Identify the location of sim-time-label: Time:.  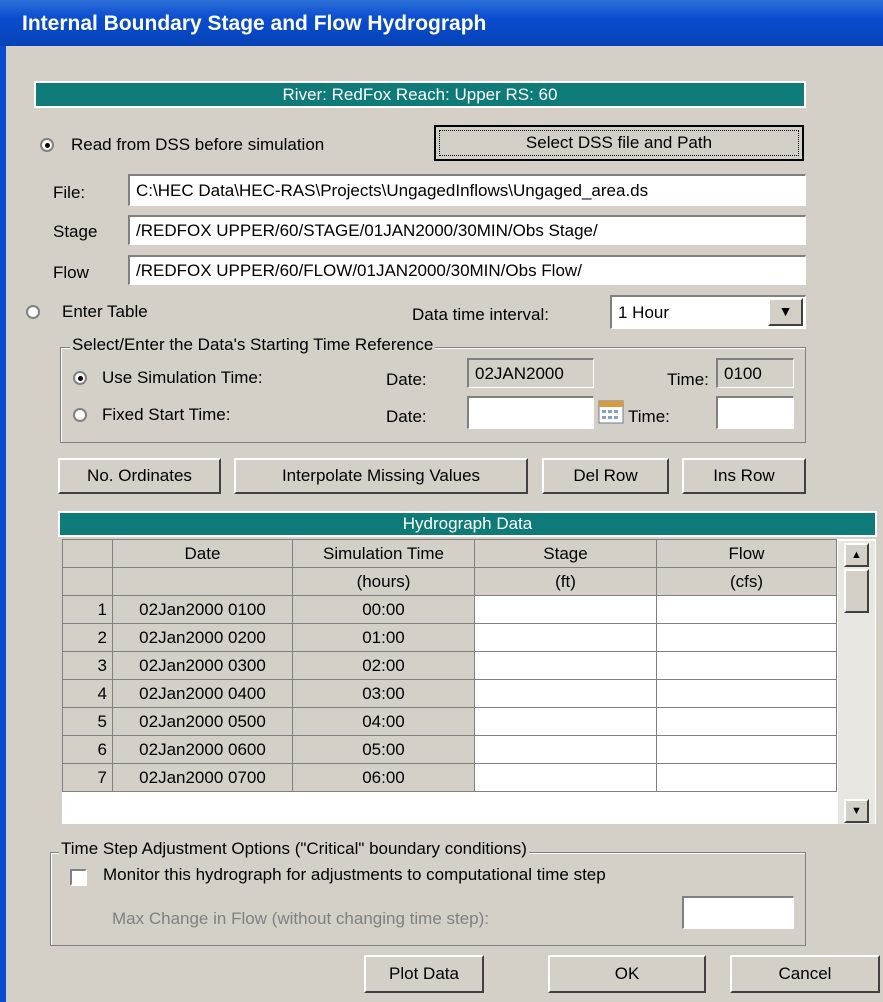
(688, 379).